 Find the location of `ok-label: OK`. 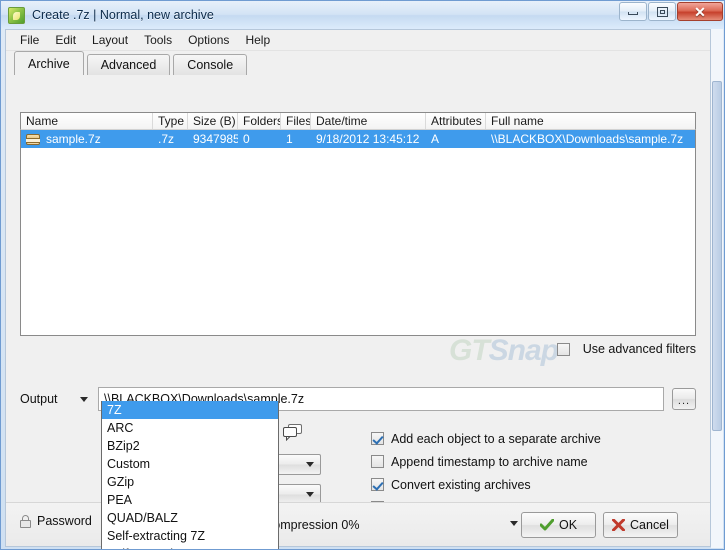

ok-label: OK is located at coordinates (568, 525).